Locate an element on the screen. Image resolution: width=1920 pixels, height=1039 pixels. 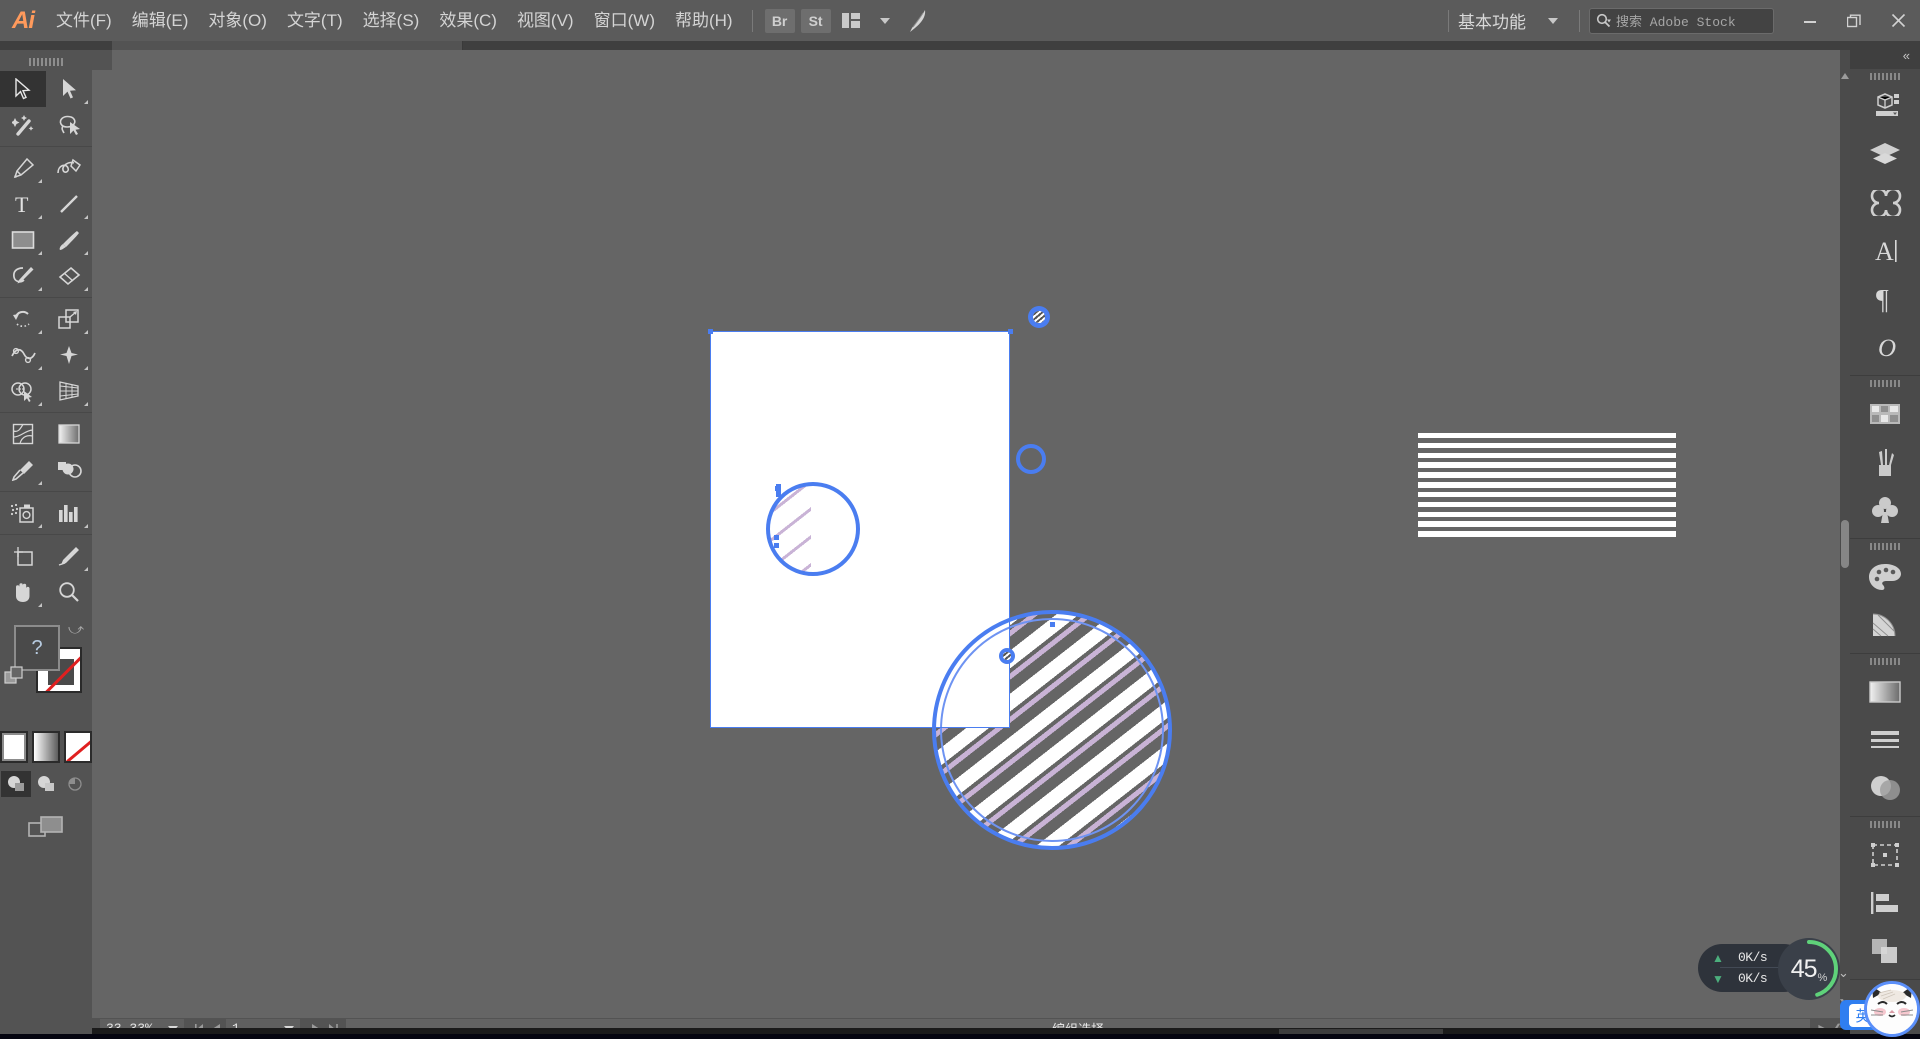
arrange-documents-icon is located at coordinates (851, 21).